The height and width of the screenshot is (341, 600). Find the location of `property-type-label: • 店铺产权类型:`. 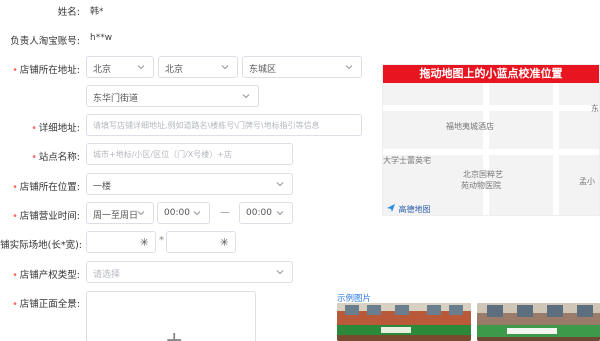

property-type-label: • 店铺产权类型: is located at coordinates (46, 274).